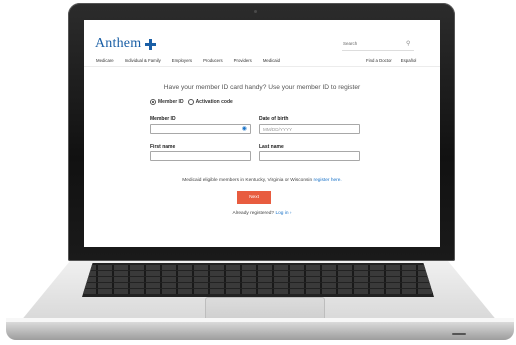 Image resolution: width=516 pixels, height=345 pixels. Describe the element at coordinates (143, 60) in the screenshot. I see `nav-item-individual-family: Individual & Family` at that location.